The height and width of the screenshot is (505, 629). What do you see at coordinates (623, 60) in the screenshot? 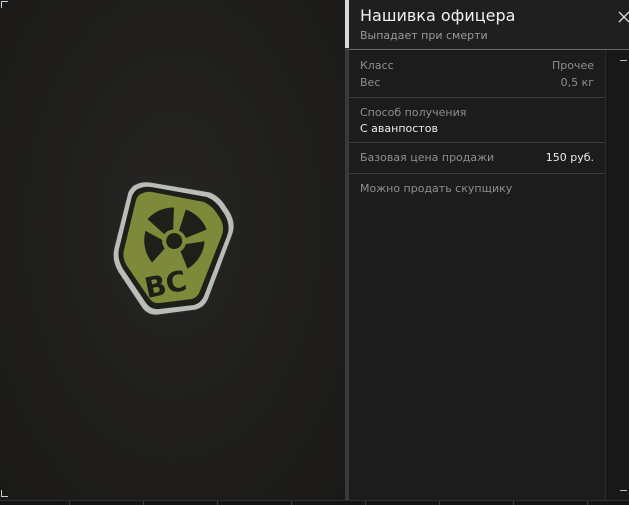
I see `scroll-top-mark` at bounding box center [623, 60].